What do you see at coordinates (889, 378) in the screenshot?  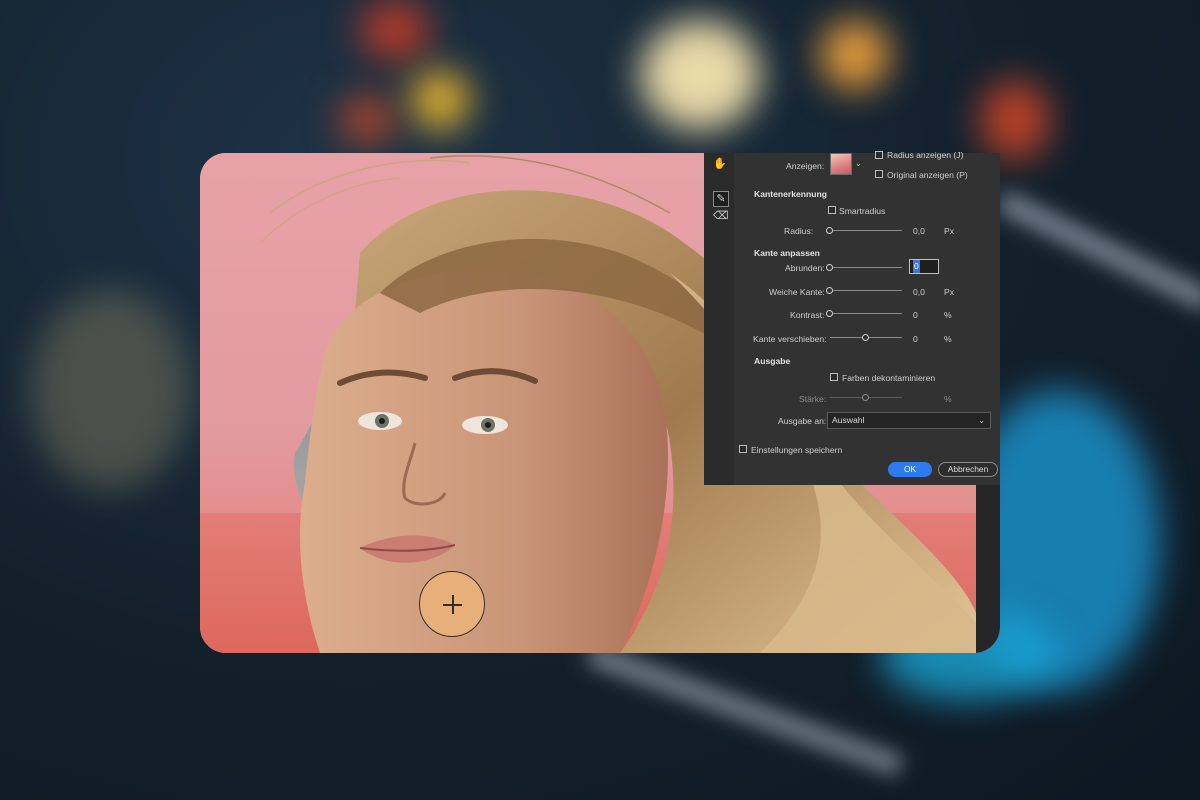 I see `decontaminate-colors-label: Farben dekontaminieren` at bounding box center [889, 378].